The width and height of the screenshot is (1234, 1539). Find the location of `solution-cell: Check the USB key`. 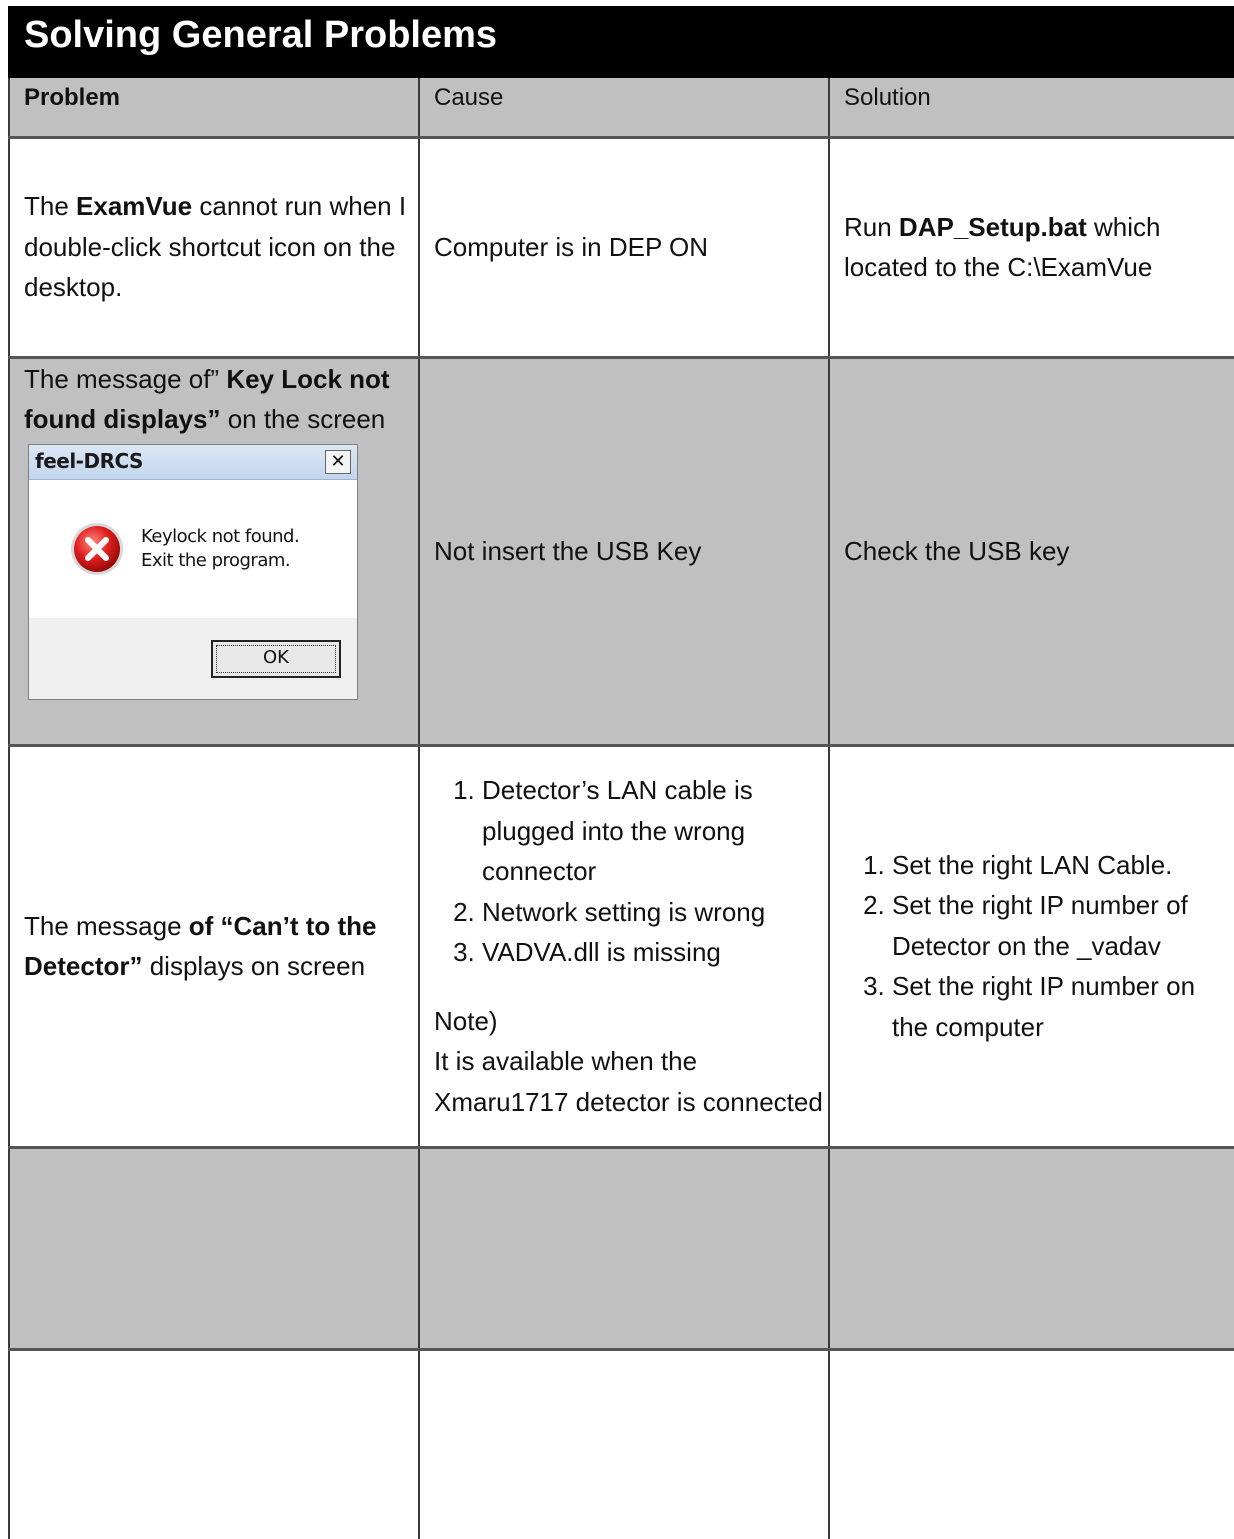

solution-cell: Check the USB key is located at coordinates (1031, 552).